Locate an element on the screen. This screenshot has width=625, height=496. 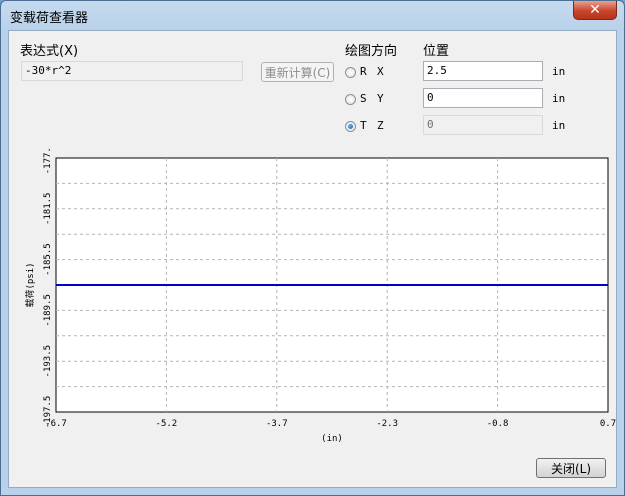
x-tick-label: -5.2 is located at coordinates (167, 424).